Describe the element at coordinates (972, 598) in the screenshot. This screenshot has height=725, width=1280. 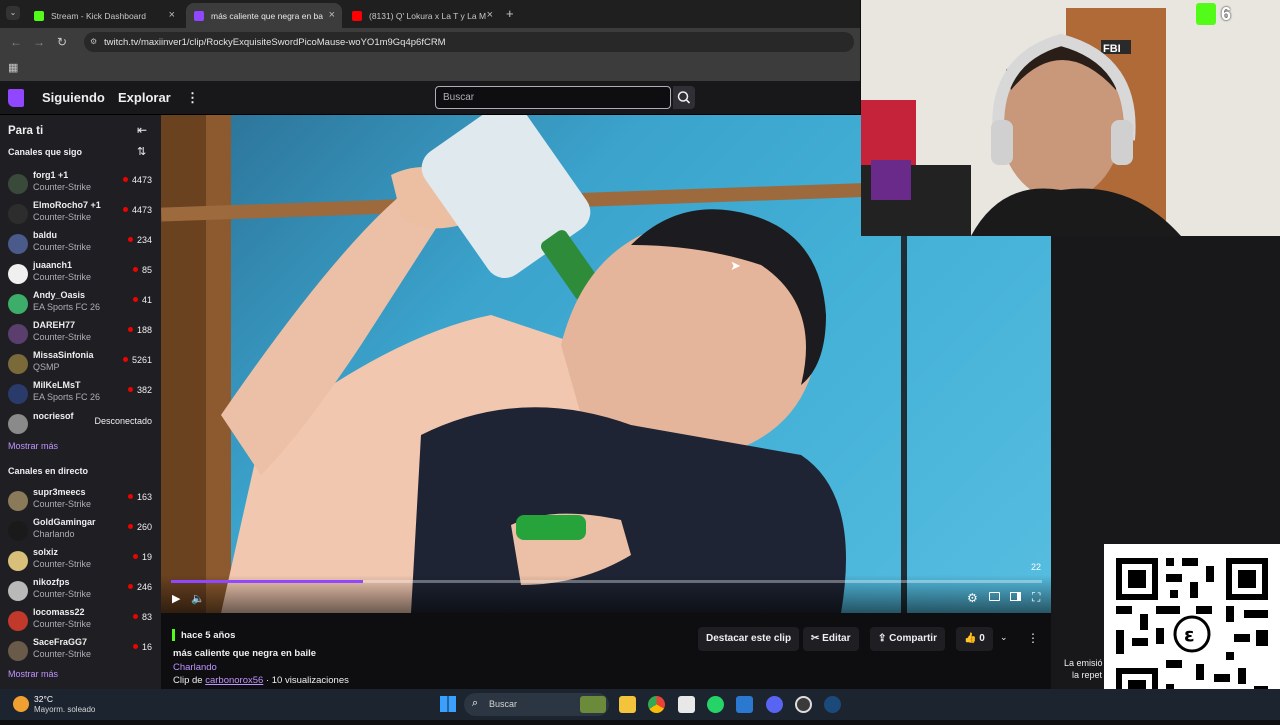
I see `settings-icon: ⚙` at that location.